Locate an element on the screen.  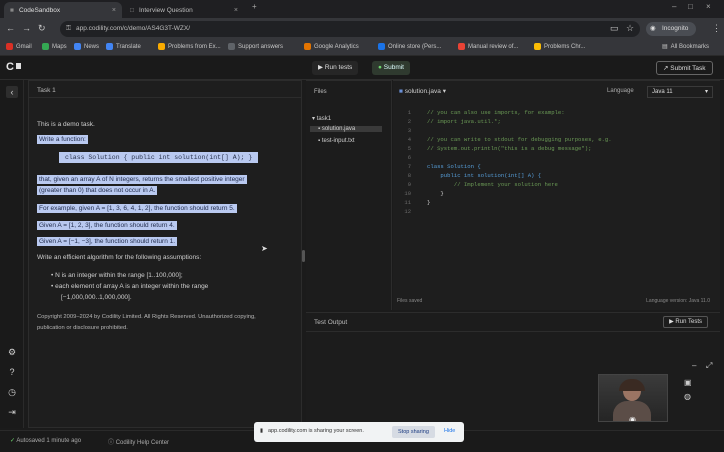
tab-codility: ■ CodeSandbox × is located at coordinates (63, 10).